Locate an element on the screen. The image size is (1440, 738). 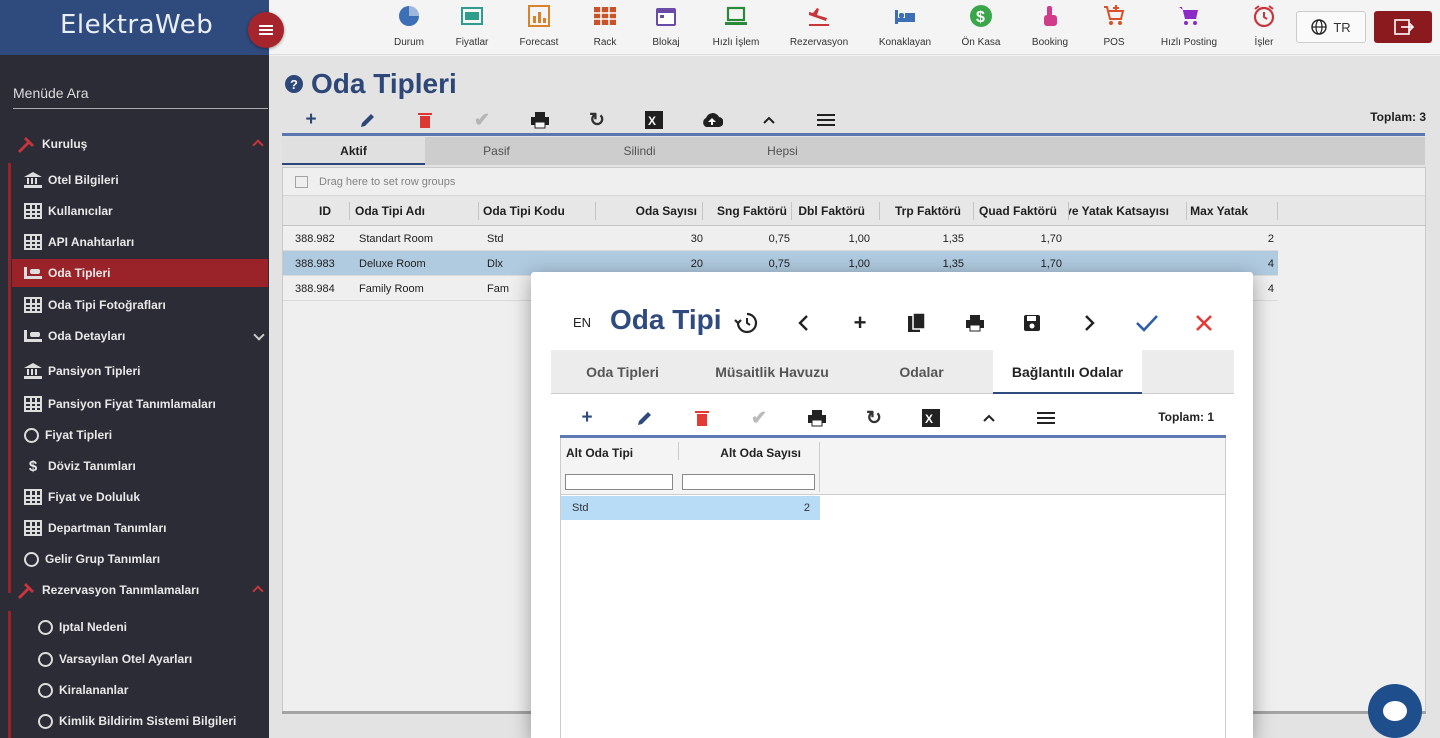
sidebar-item-pansiyon-tipleri: Pansiyon Tipleri is located at coordinates (146, 371).